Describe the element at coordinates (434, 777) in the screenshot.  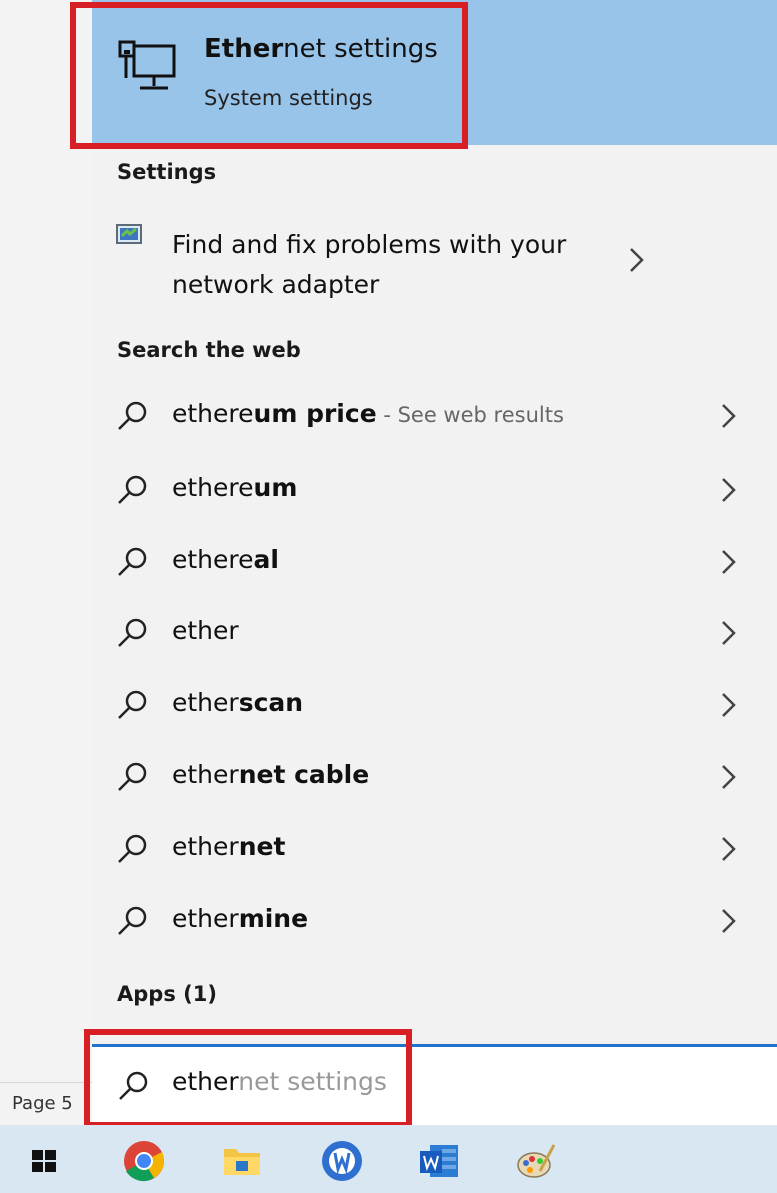
I see `web-result-row: ethernet cable` at that location.